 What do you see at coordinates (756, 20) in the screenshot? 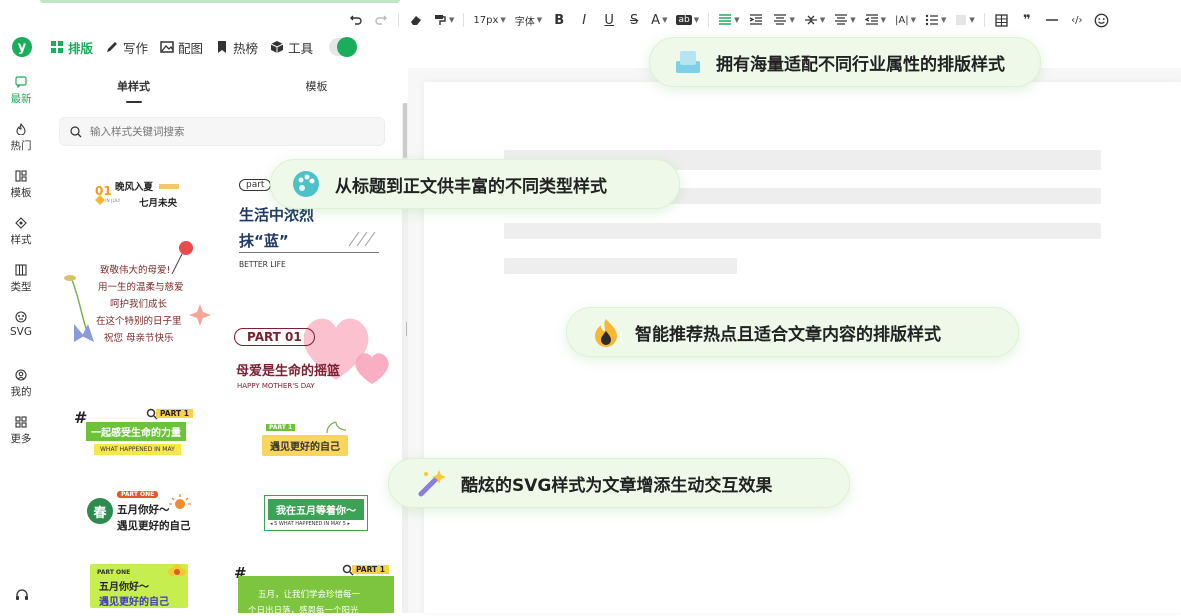
I see `indent-icon` at bounding box center [756, 20].